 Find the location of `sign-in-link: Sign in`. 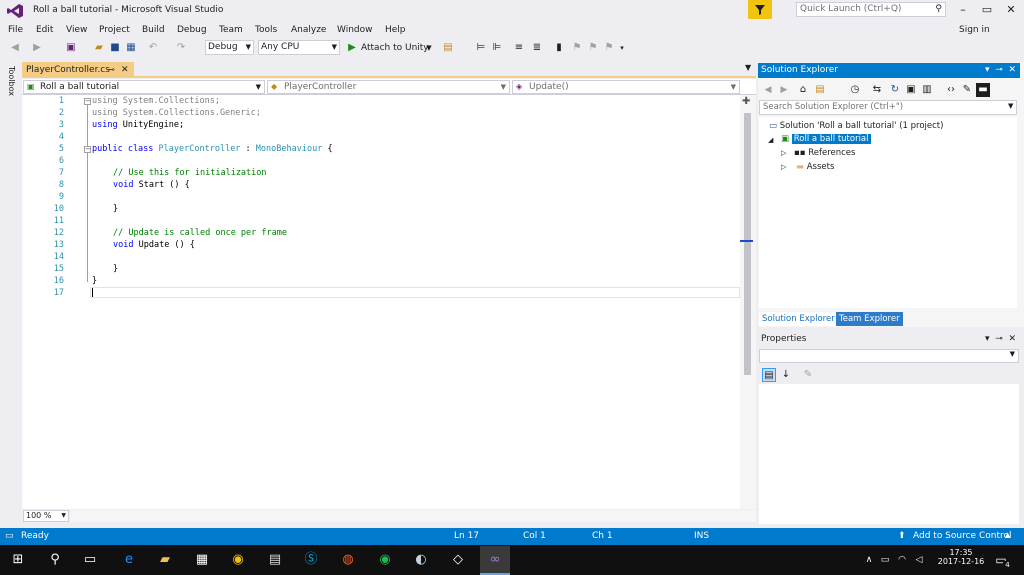

sign-in-link: Sign in is located at coordinates (974, 30).